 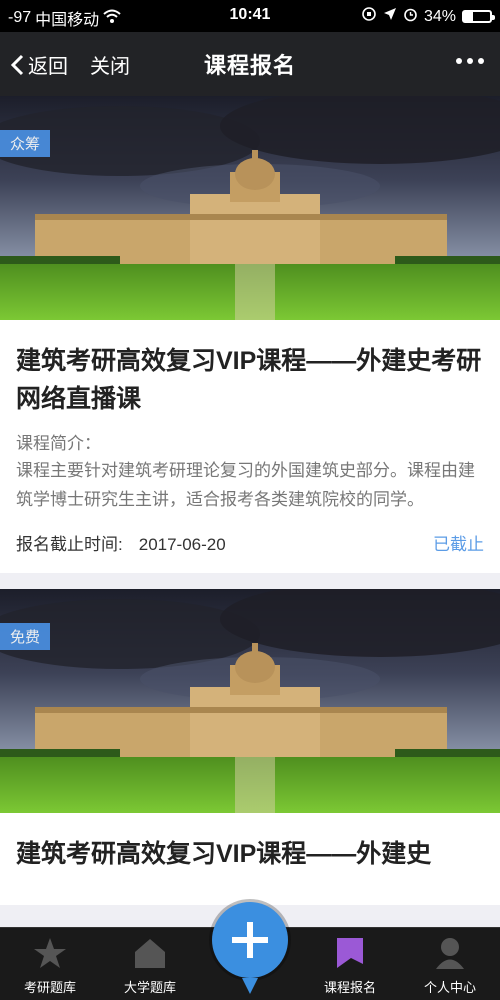 What do you see at coordinates (470, 57) in the screenshot?
I see `more-options-button` at bounding box center [470, 57].